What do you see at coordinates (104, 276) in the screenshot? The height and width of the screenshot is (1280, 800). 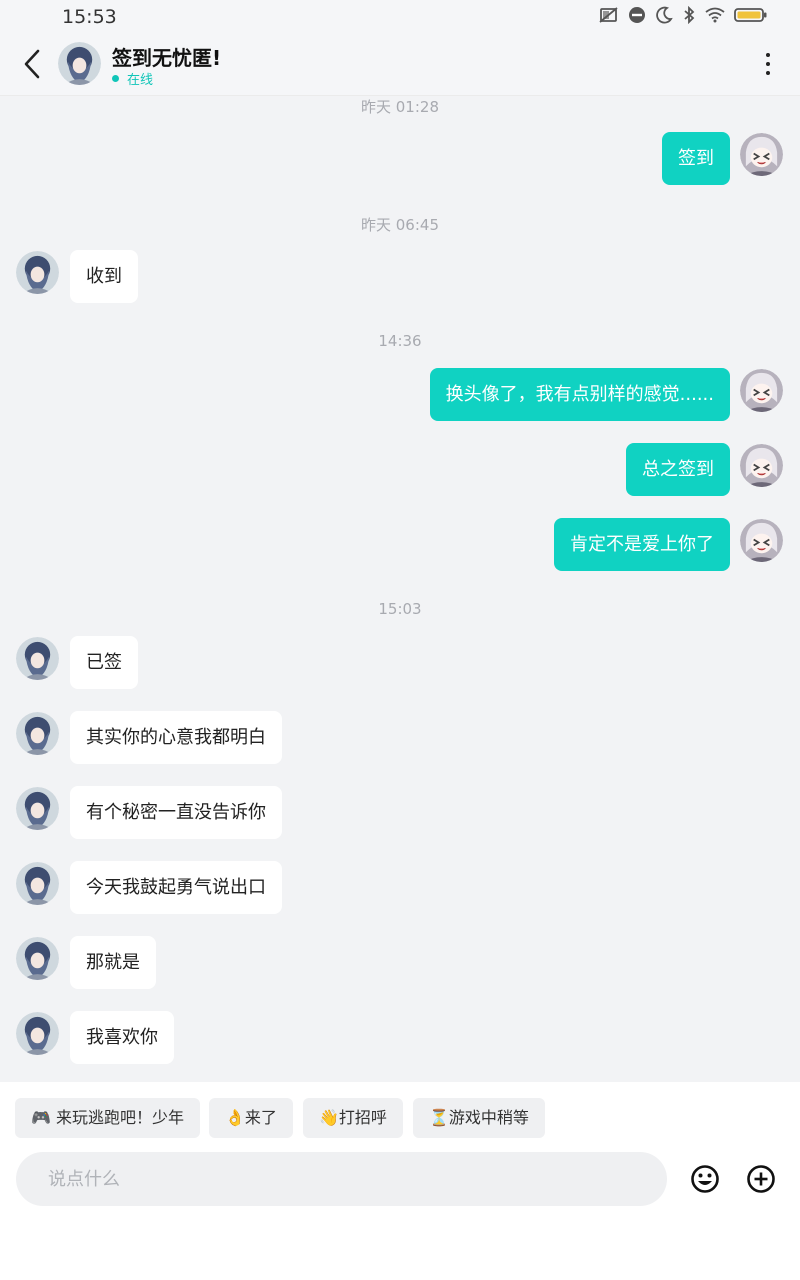 I see `message-bubble: 收到` at bounding box center [104, 276].